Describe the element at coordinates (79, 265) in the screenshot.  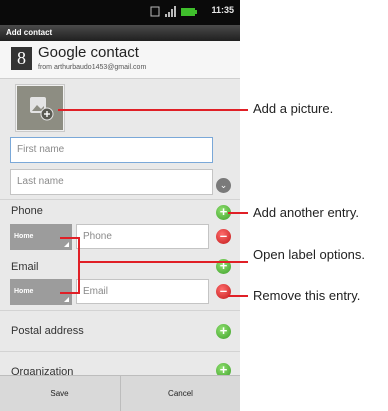
I see `callout-line-label-vertical` at that location.